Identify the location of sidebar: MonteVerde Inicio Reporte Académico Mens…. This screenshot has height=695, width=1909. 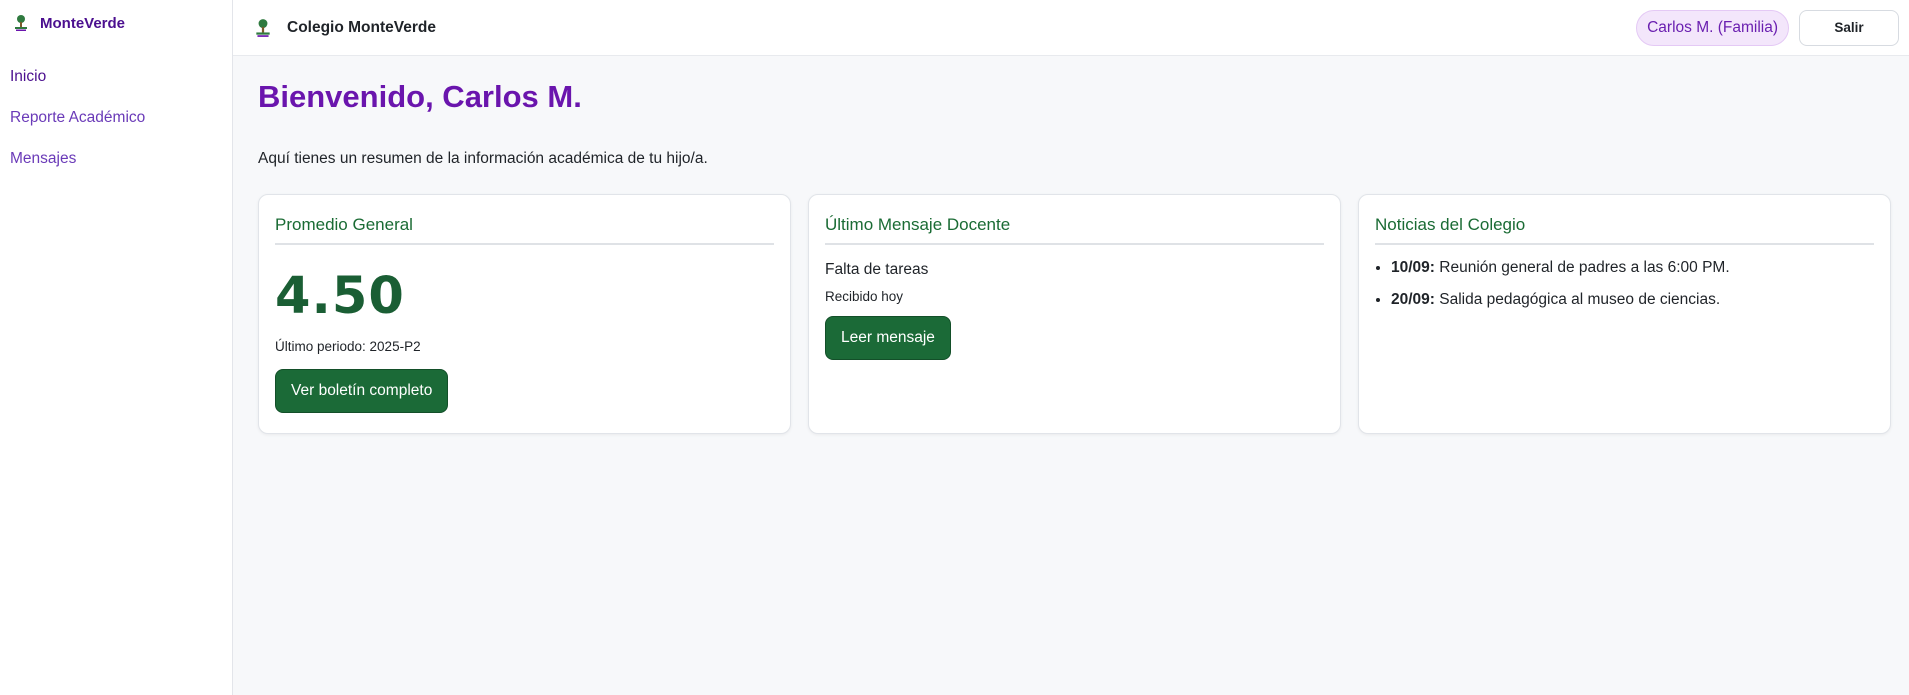
(116, 347).